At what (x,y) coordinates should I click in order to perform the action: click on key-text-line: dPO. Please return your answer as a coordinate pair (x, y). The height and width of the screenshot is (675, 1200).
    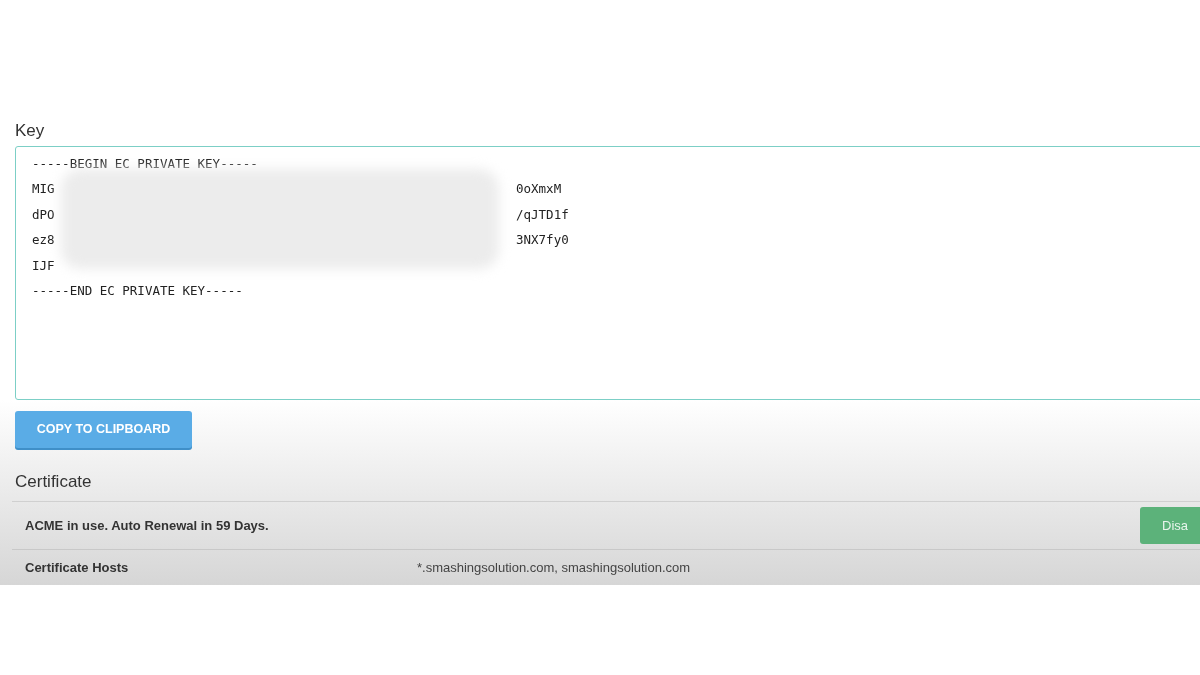
    Looking at the image, I should click on (44, 214).